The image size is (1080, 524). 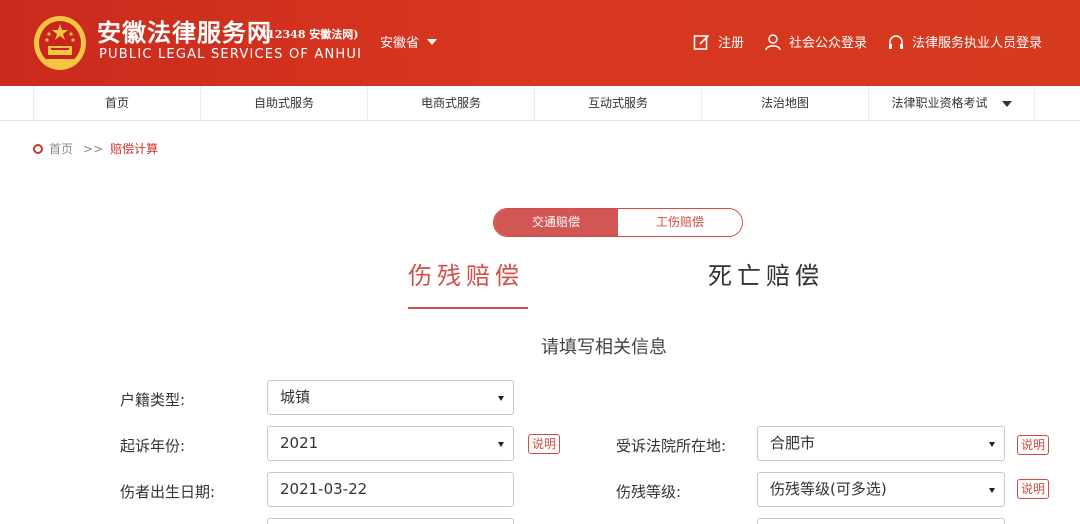 What do you see at coordinates (766, 273) in the screenshot?
I see `tab-death-compensation: 死亡赔偿` at bounding box center [766, 273].